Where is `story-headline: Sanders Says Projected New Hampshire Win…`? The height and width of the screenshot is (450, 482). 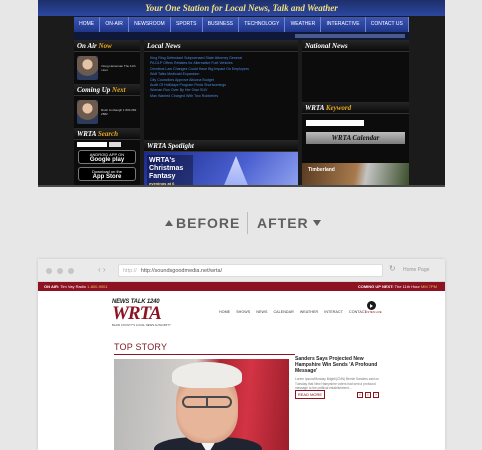 story-headline: Sanders Says Projected New Hampshire Win… is located at coordinates (337, 365).